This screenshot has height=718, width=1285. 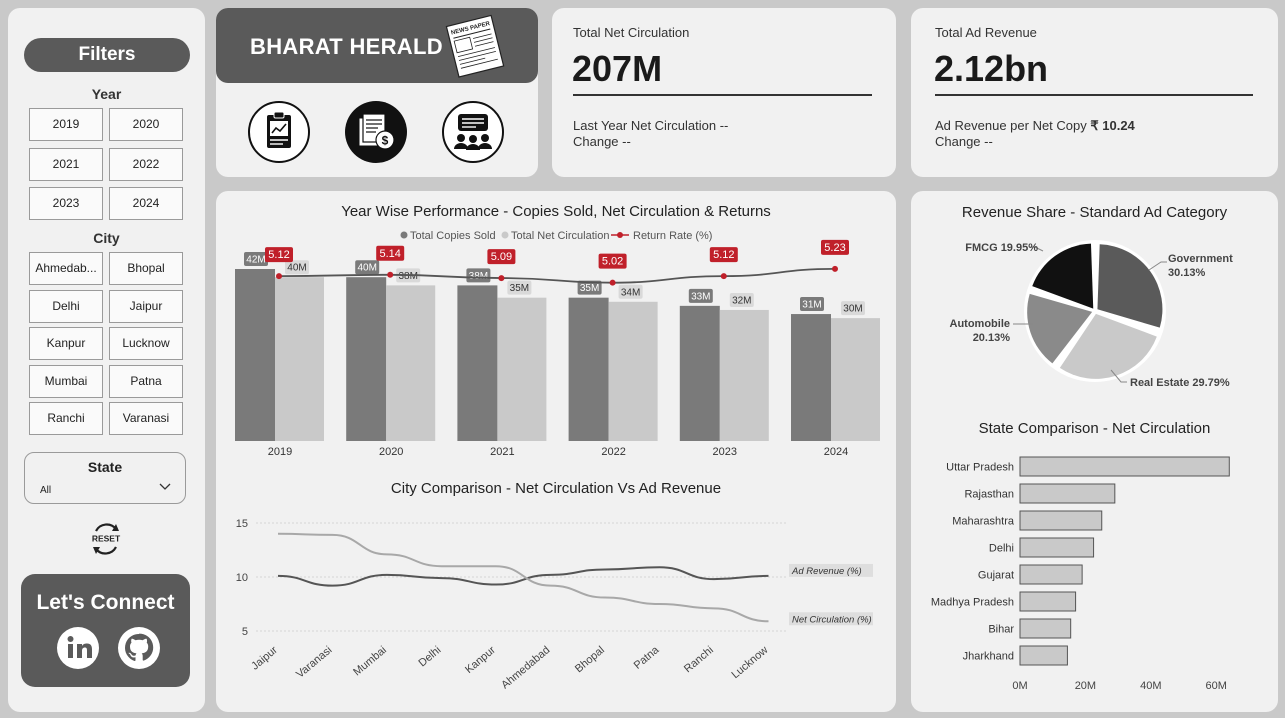 I want to click on leader-line, so click(x=1157, y=266).